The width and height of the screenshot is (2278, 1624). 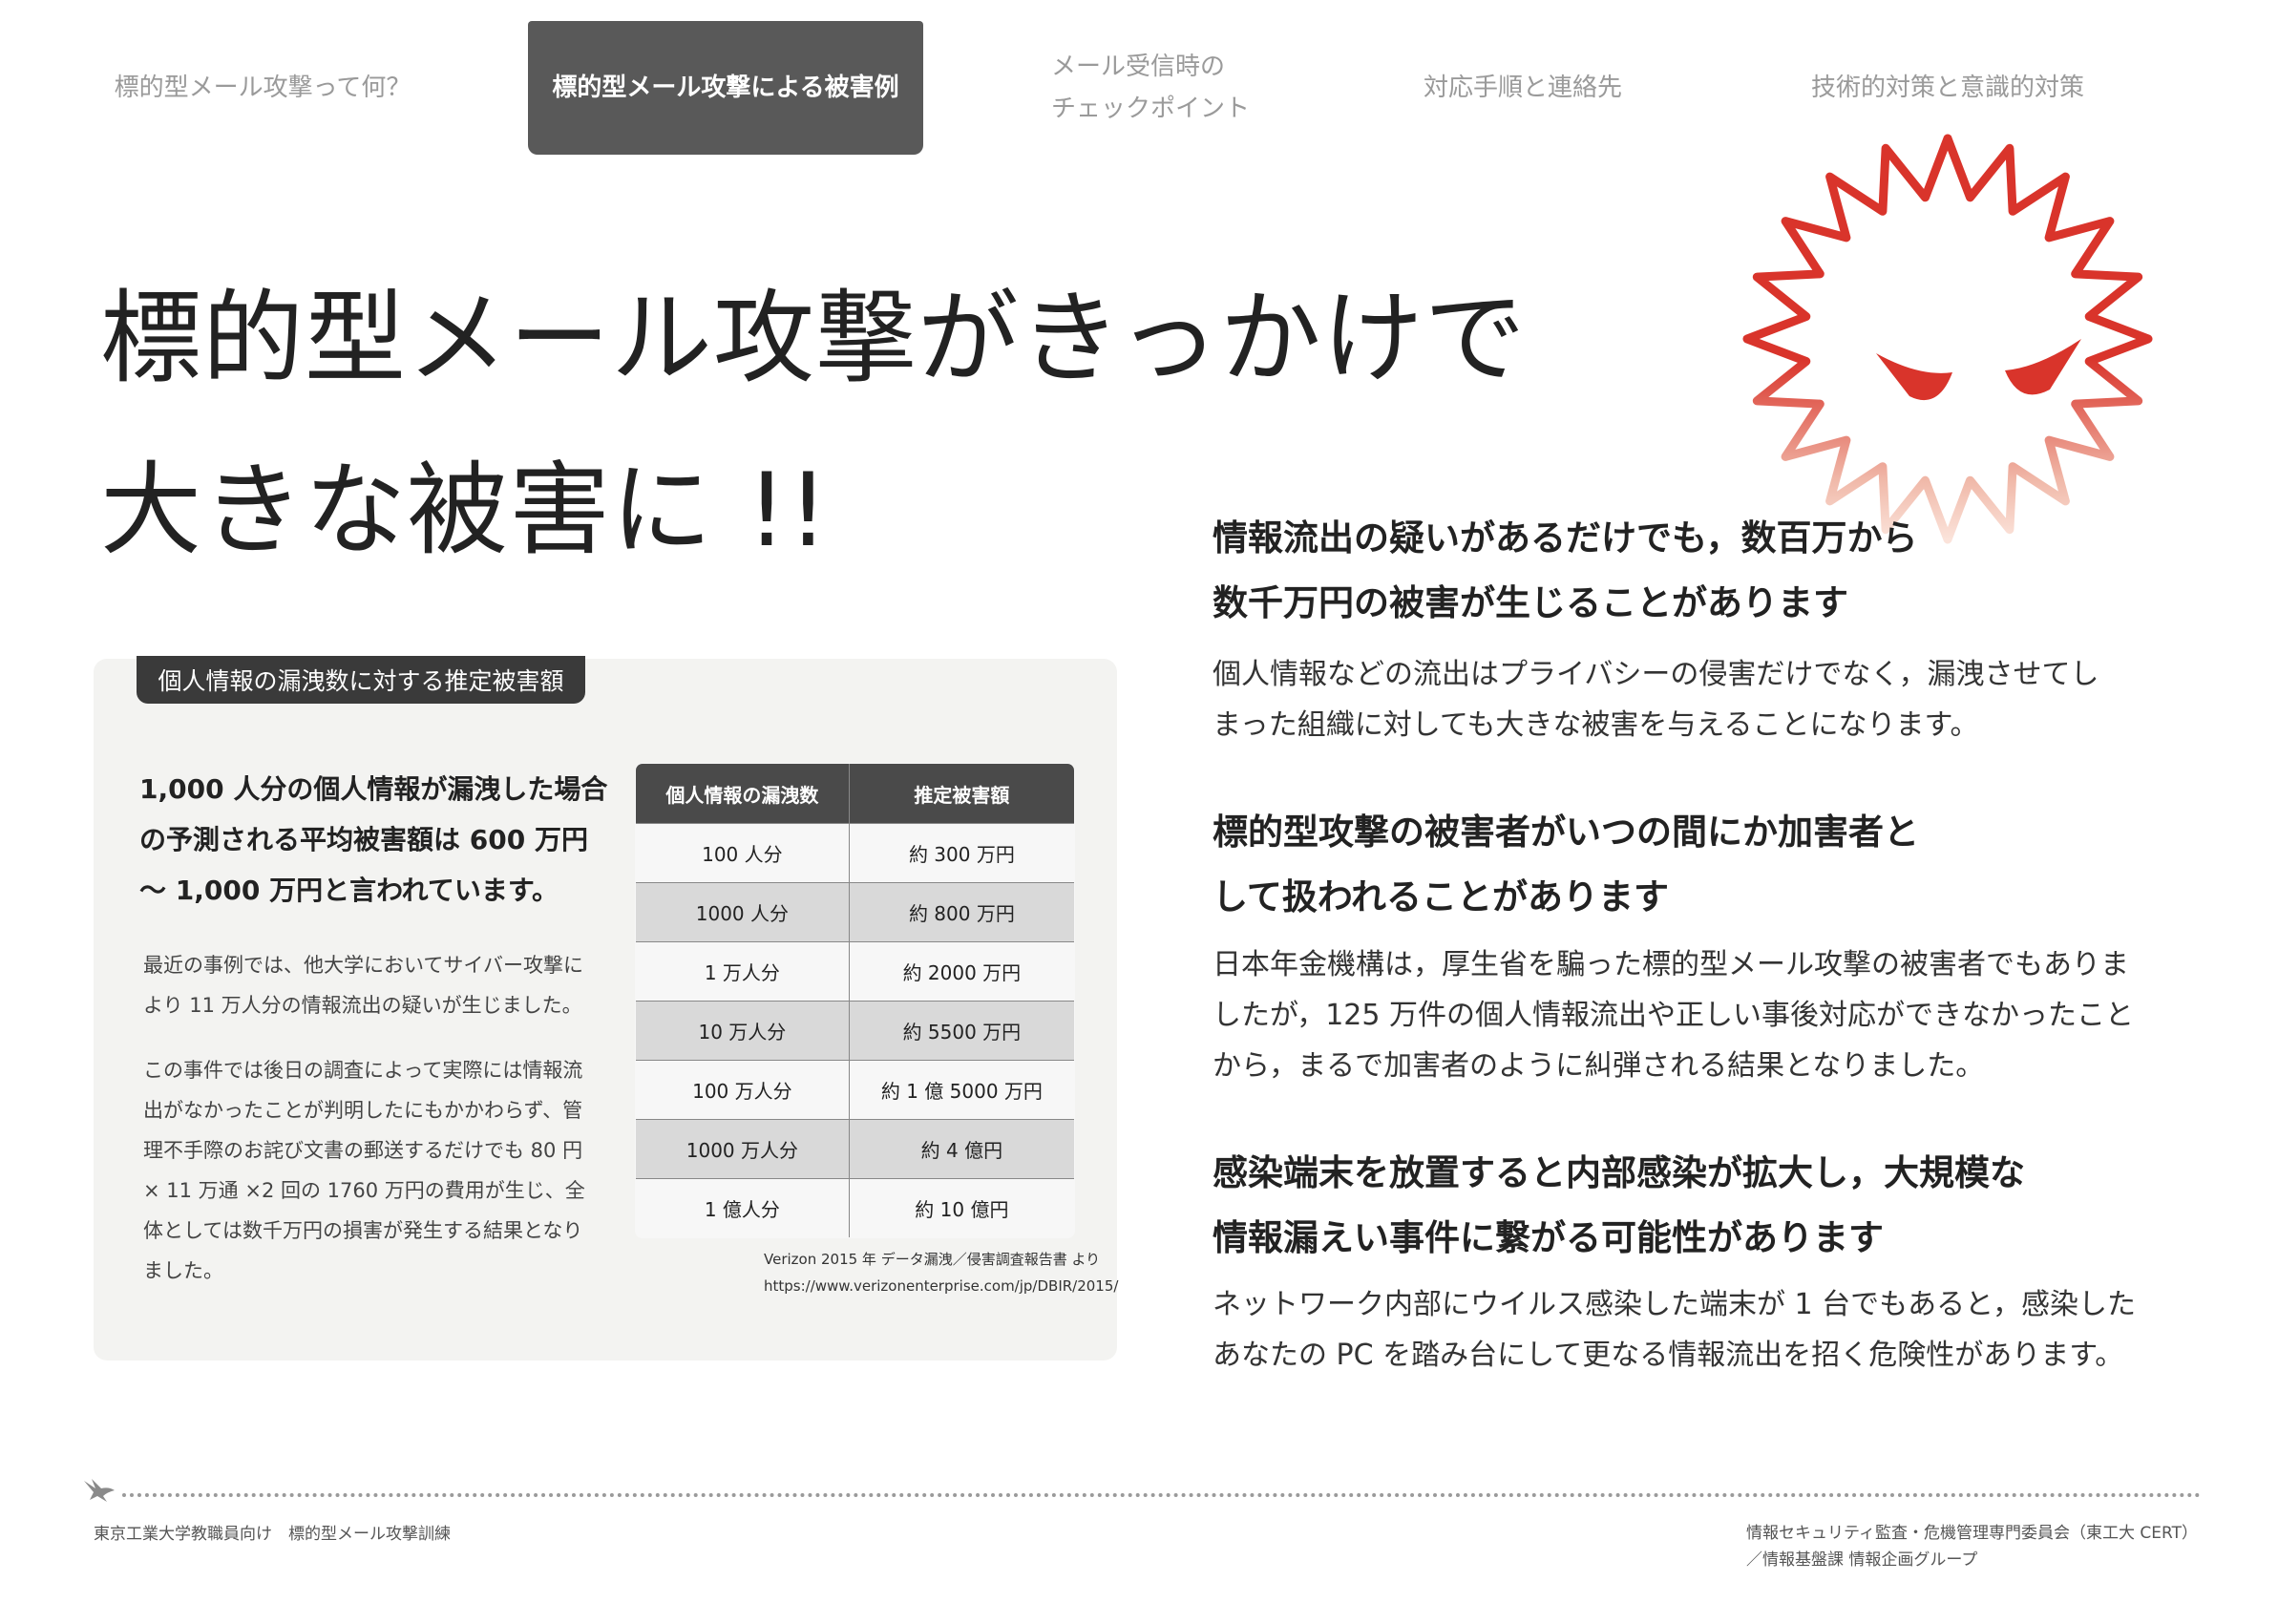 What do you see at coordinates (1947, 87) in the screenshot?
I see `tab-label: 技術的対策と意識的対策` at bounding box center [1947, 87].